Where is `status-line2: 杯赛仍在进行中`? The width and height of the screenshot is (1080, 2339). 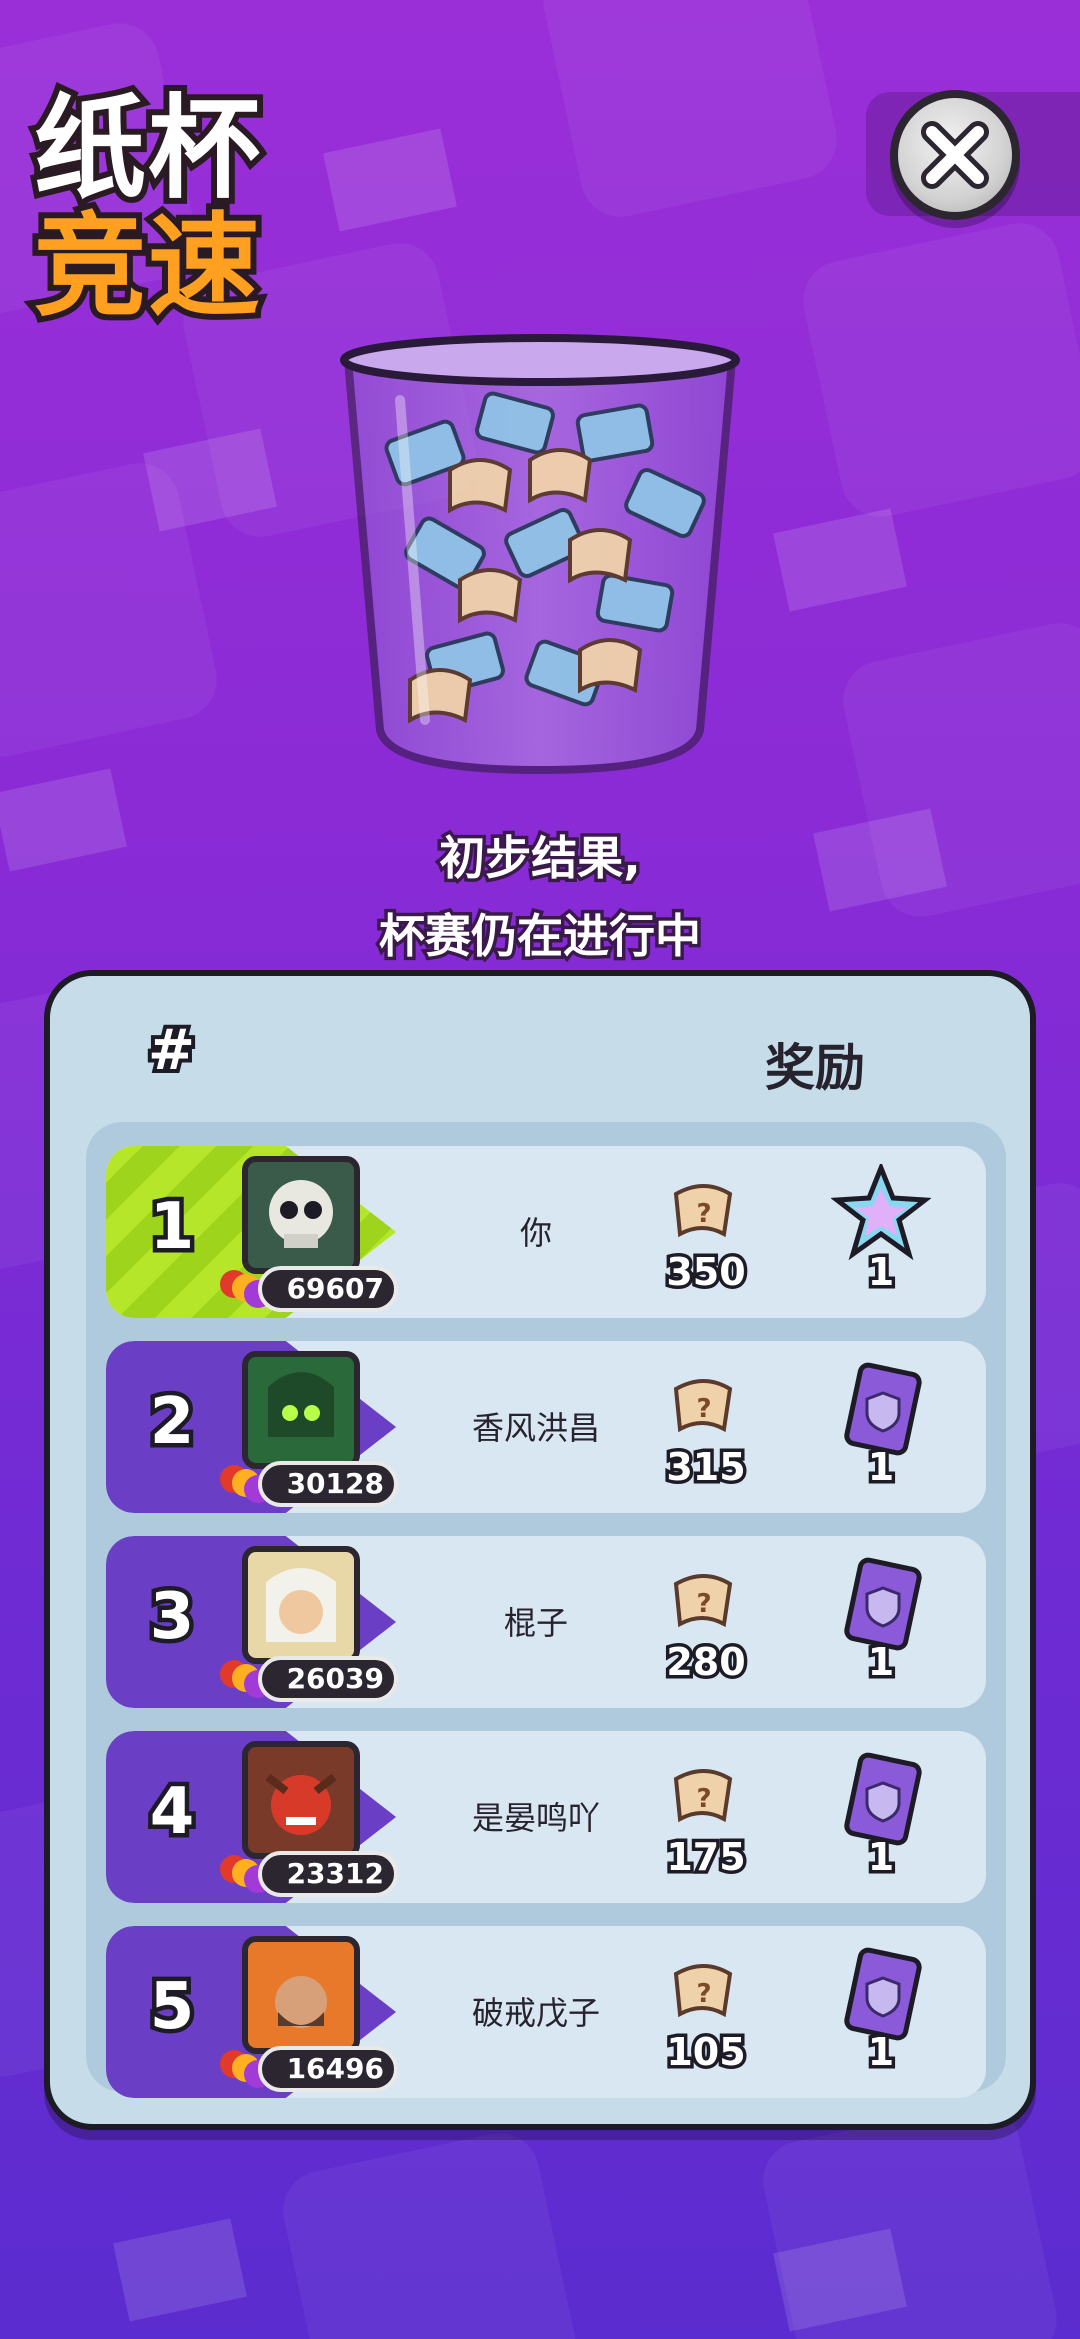 status-line2: 杯赛仍在进行中 is located at coordinates (540, 936).